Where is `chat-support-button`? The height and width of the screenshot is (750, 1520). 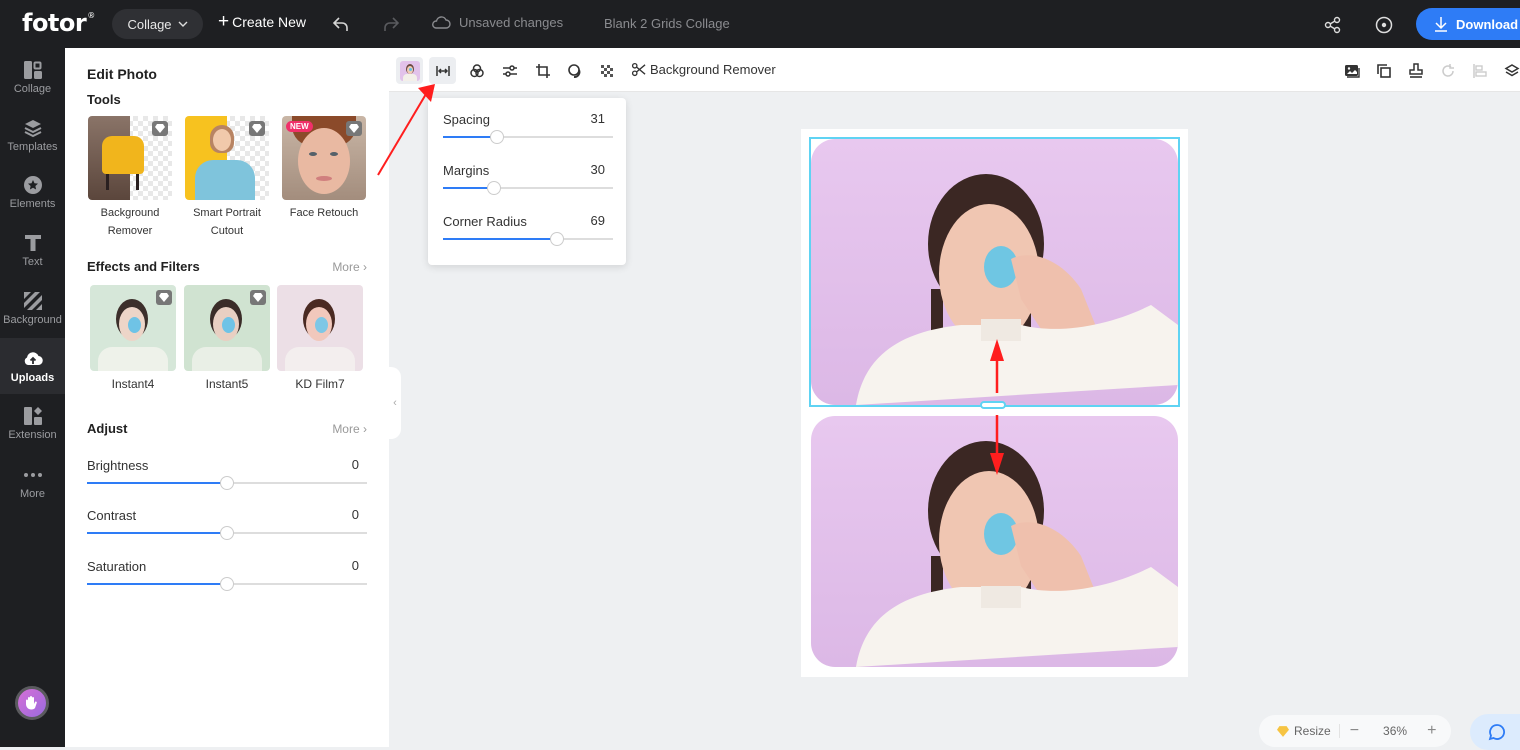
chat-support-button is located at coordinates (1495, 732).